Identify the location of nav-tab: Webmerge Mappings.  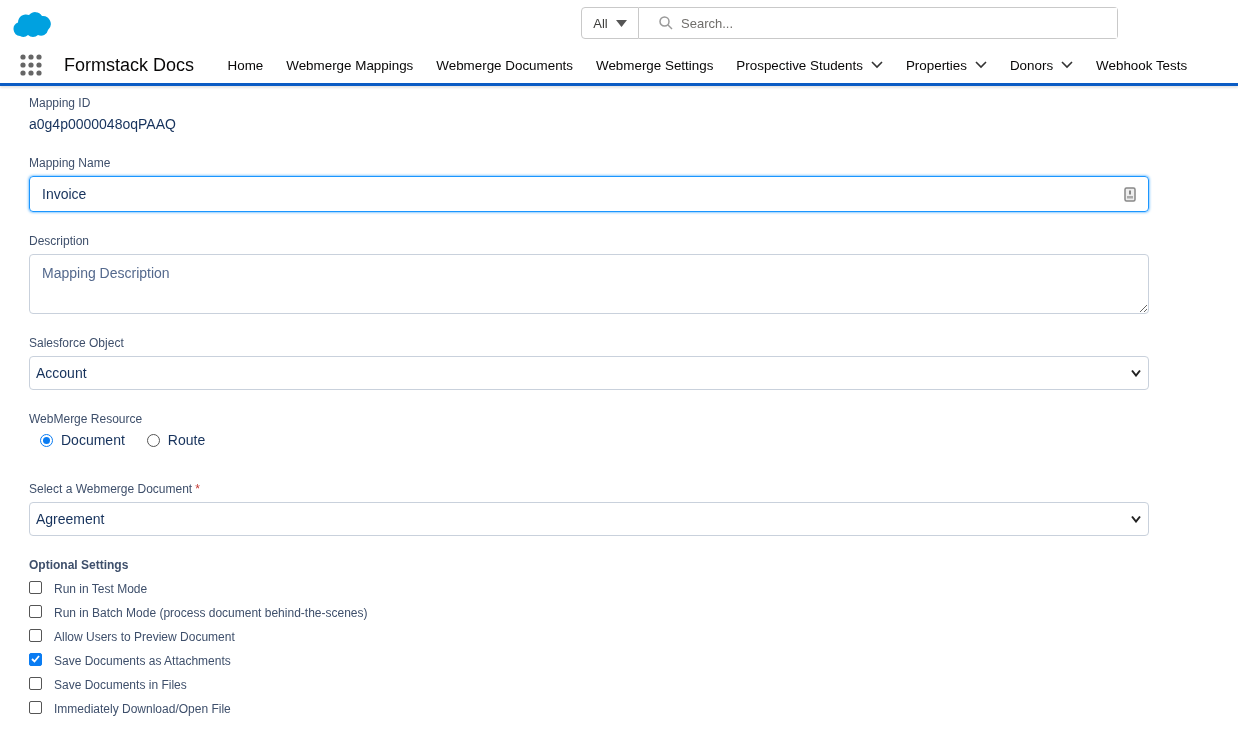
(350, 65).